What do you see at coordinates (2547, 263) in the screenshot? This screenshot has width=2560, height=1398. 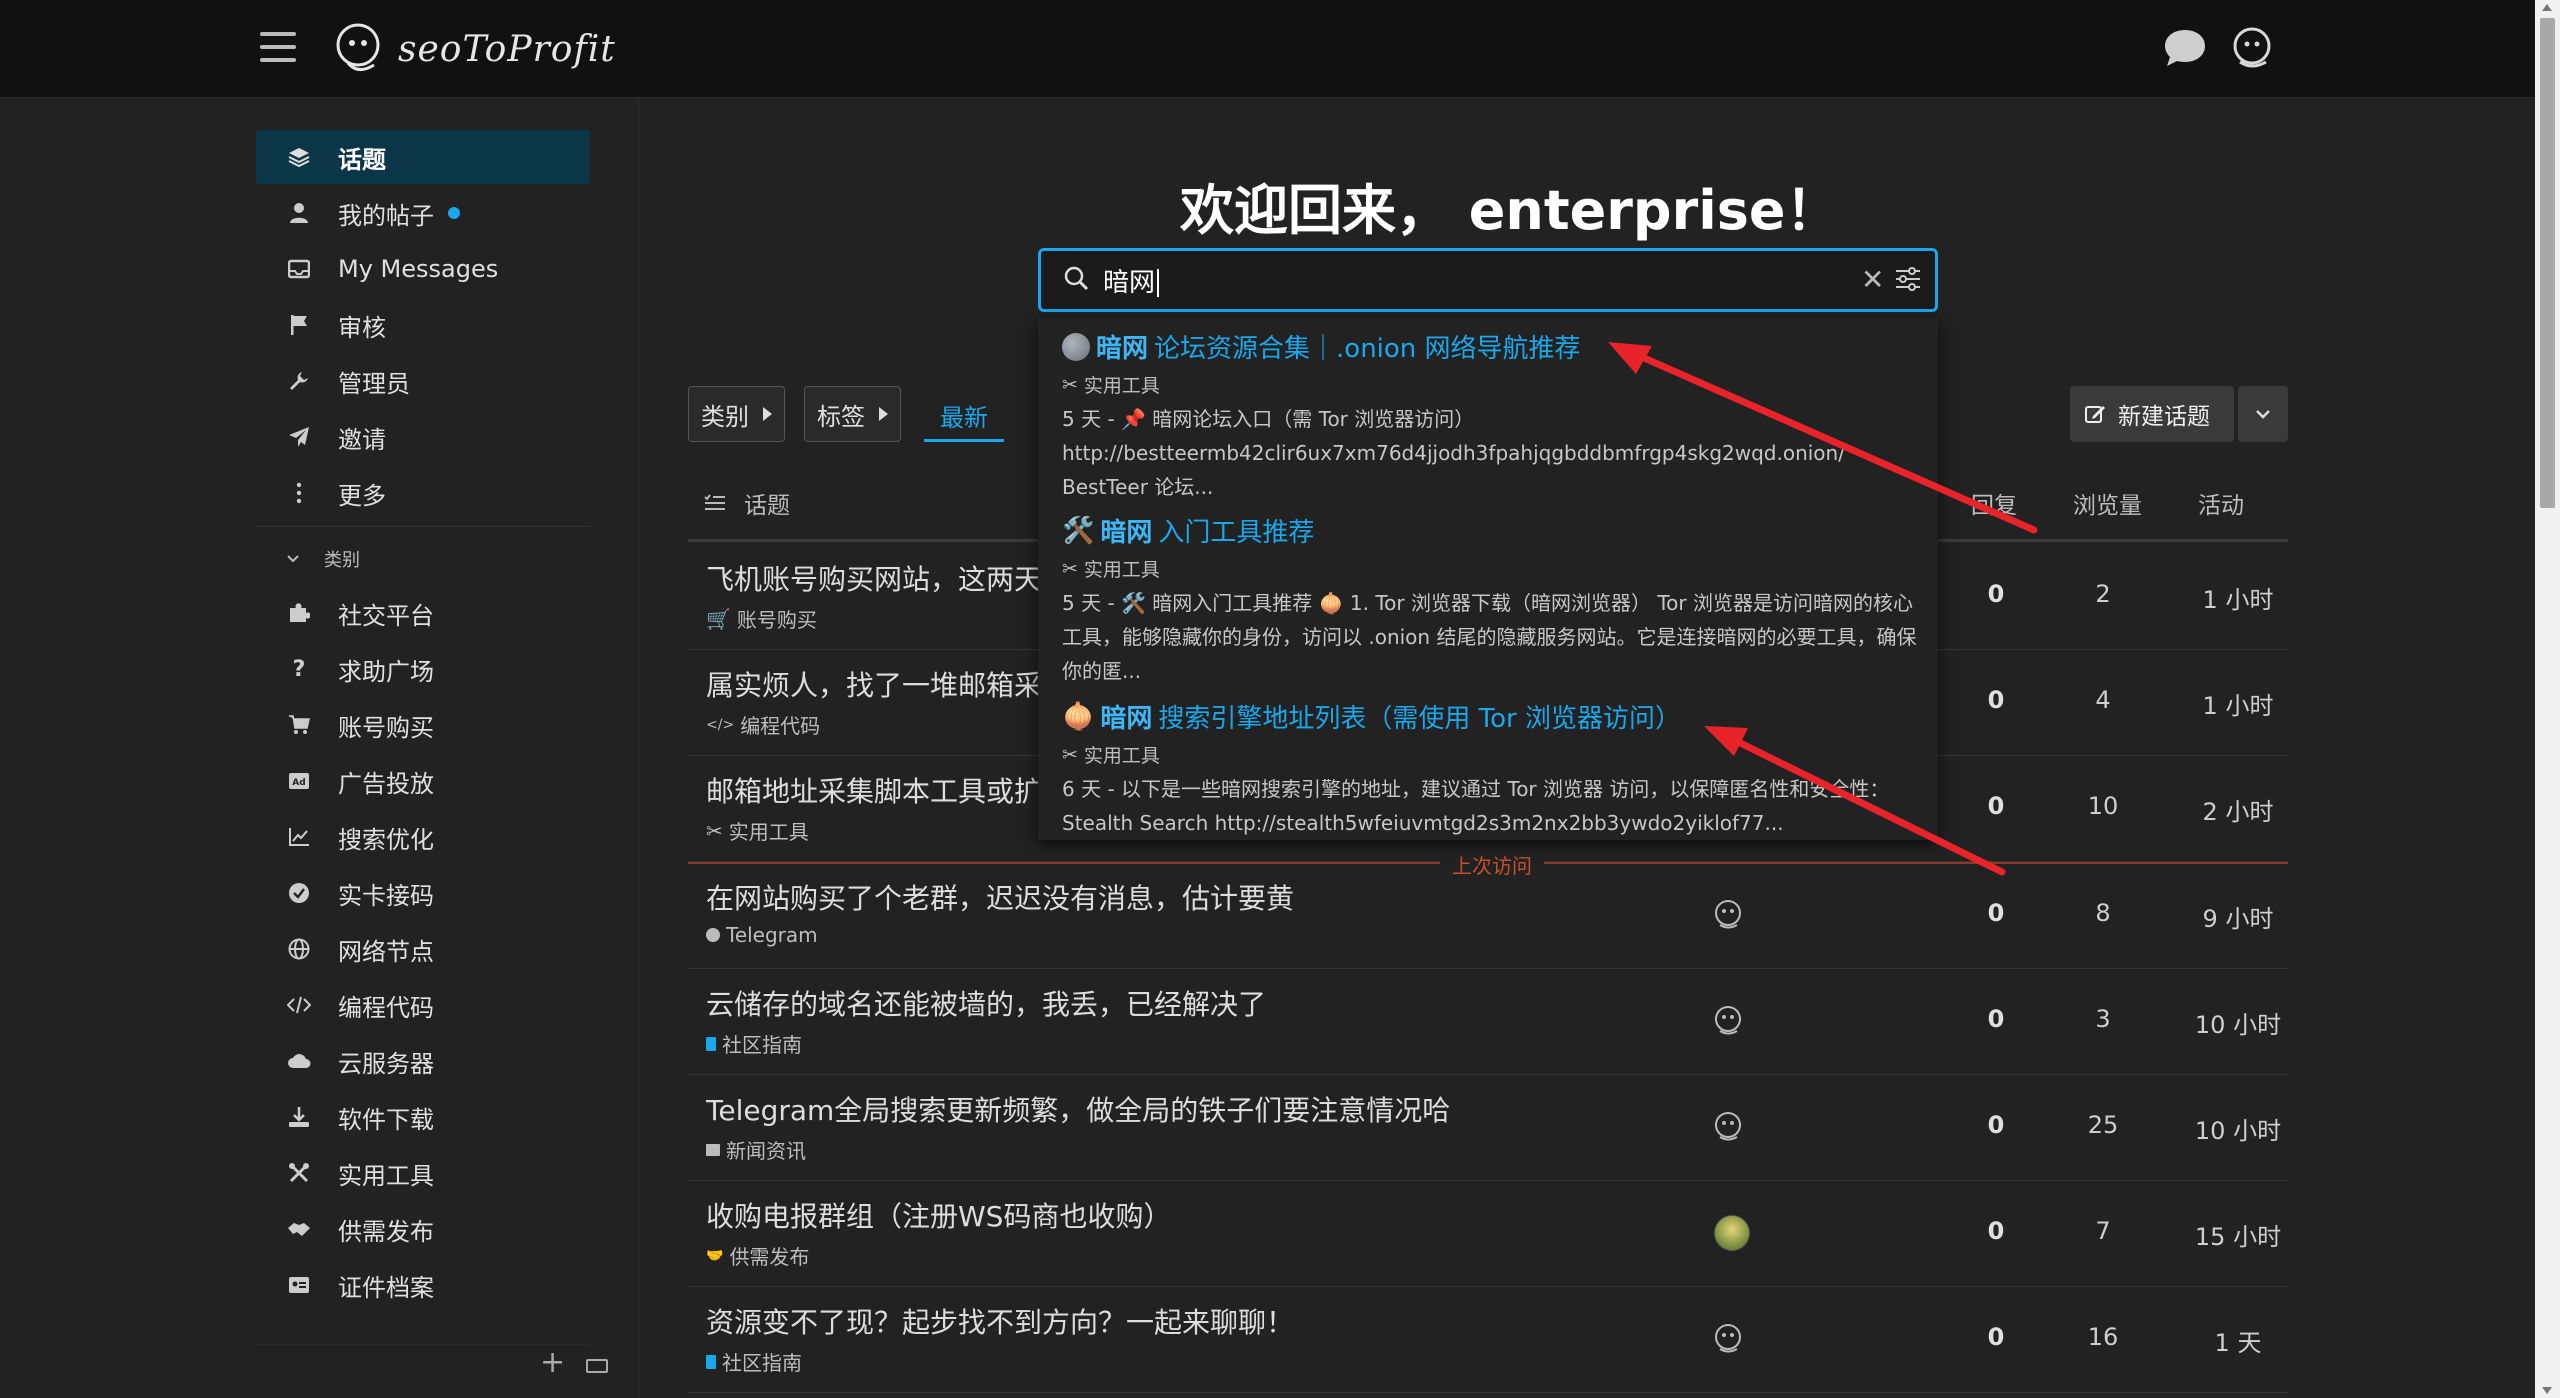 I see `scrollbar-thumb` at bounding box center [2547, 263].